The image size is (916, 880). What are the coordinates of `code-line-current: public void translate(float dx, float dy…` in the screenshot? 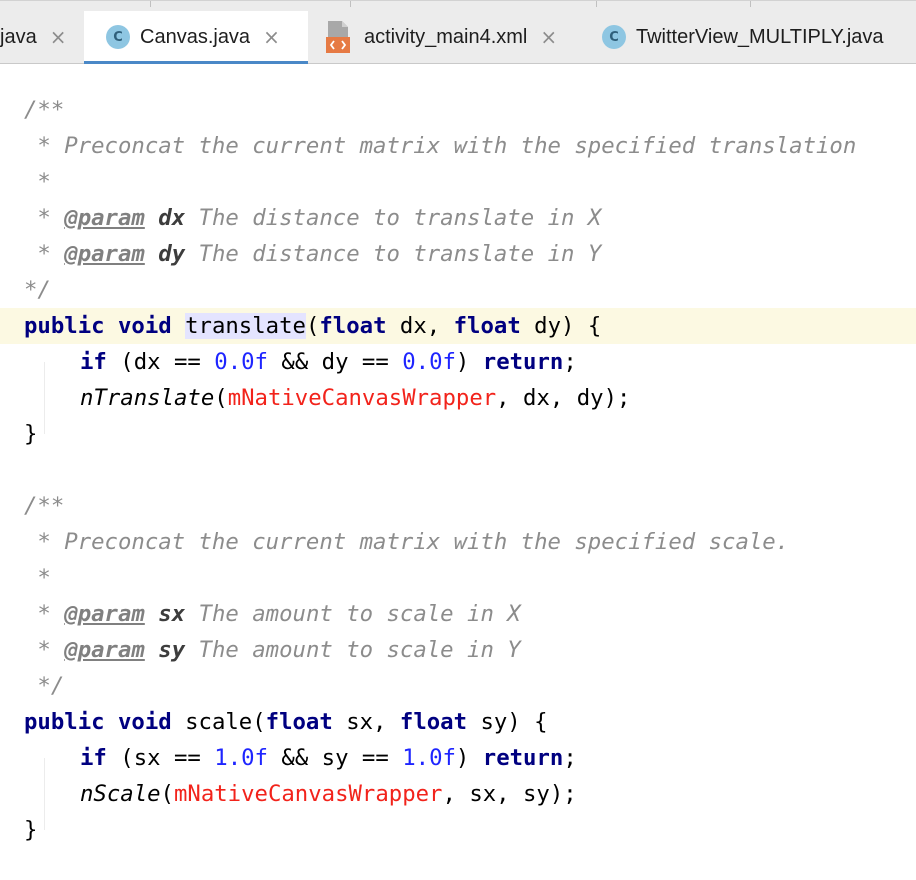 It's located at (458, 326).